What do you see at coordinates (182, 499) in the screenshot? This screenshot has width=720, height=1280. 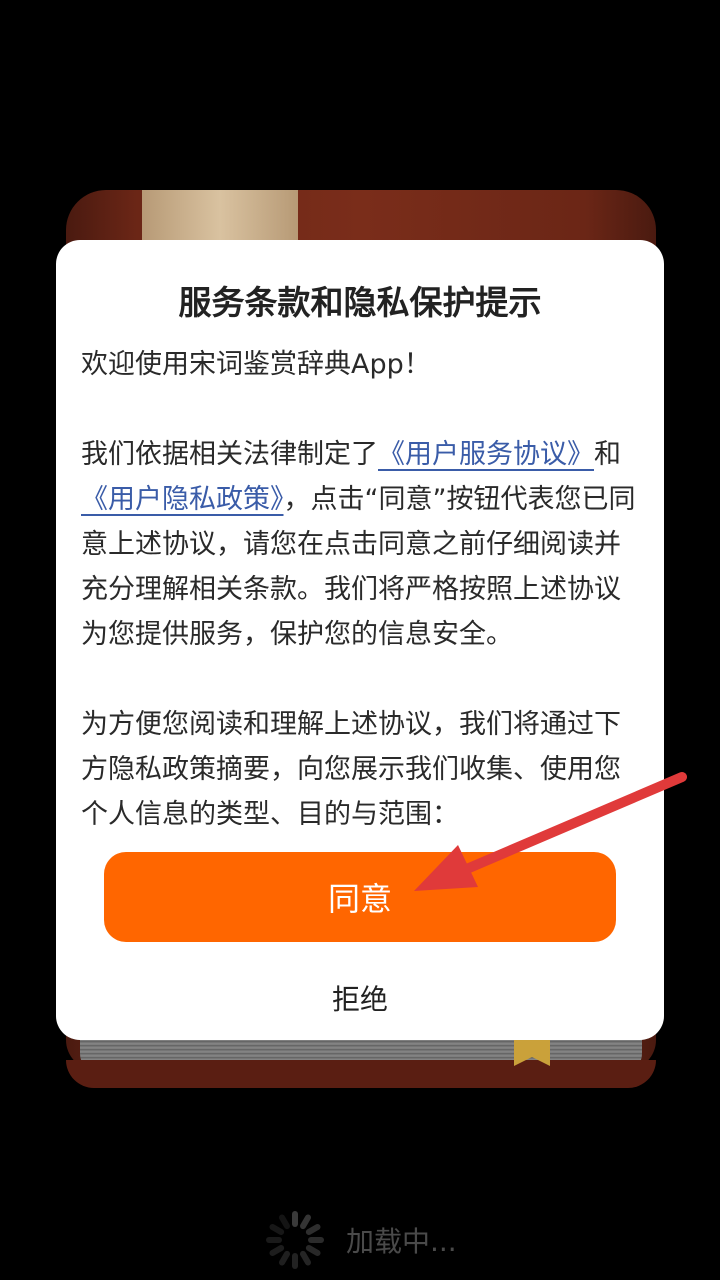 I see `privacy-policy-link: 《用户隐私政策》` at bounding box center [182, 499].